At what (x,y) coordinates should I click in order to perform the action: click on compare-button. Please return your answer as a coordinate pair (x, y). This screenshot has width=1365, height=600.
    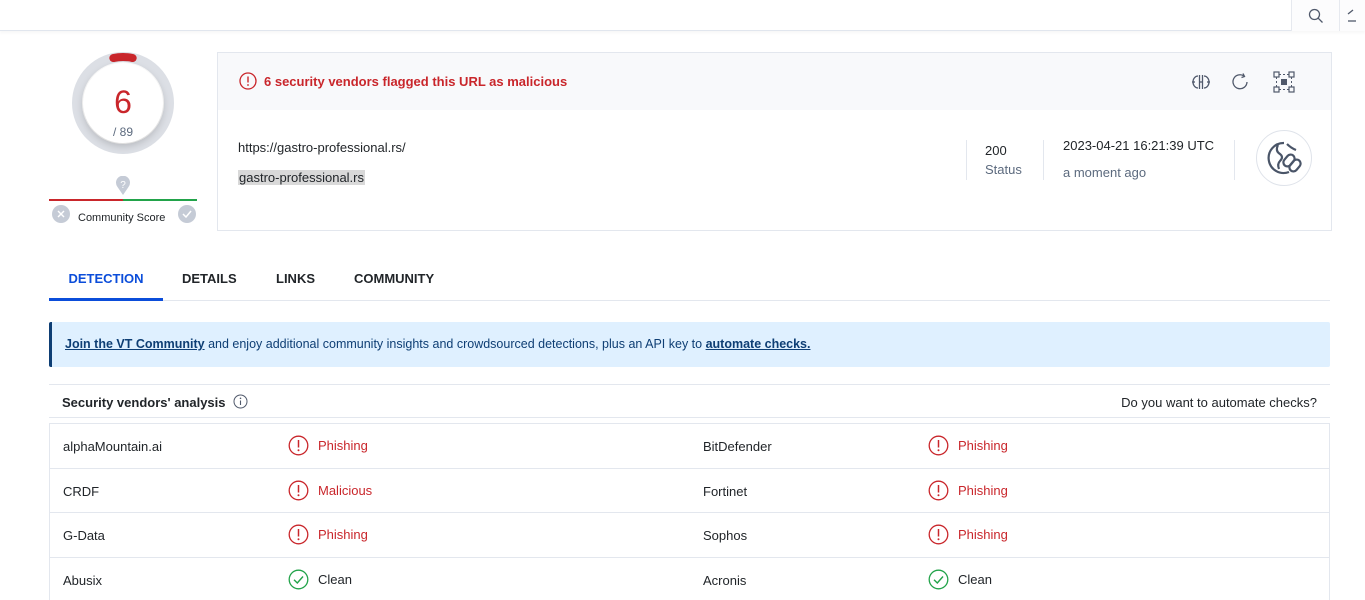
    Looking at the image, I should click on (1201, 82).